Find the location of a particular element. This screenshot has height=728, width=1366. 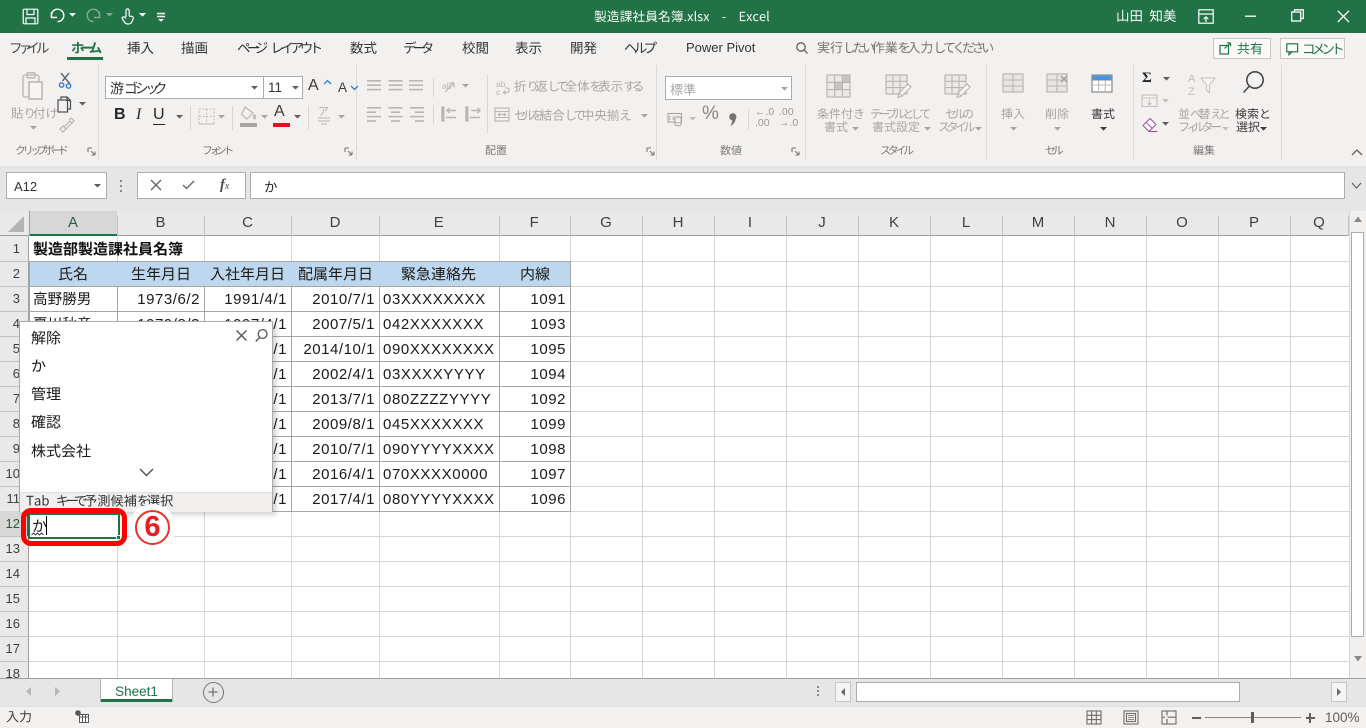

svg-text: Z is located at coordinates (1191, 92).